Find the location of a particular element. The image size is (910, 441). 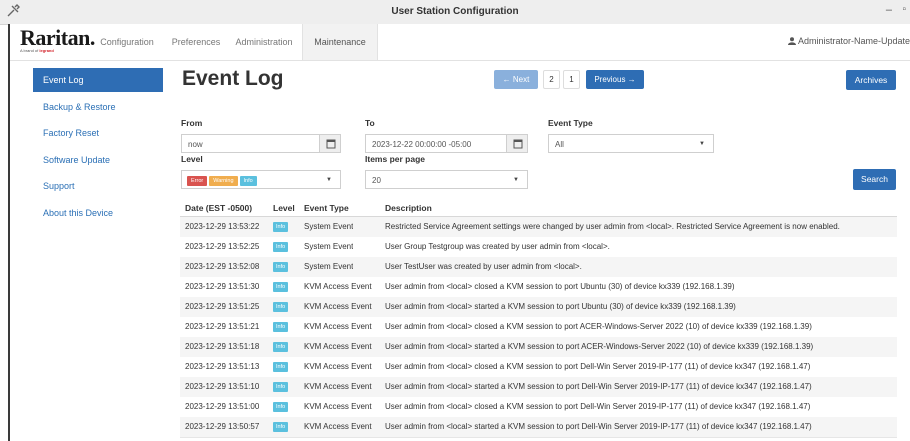

sidebar-item-about: About this Device is located at coordinates (98, 213).